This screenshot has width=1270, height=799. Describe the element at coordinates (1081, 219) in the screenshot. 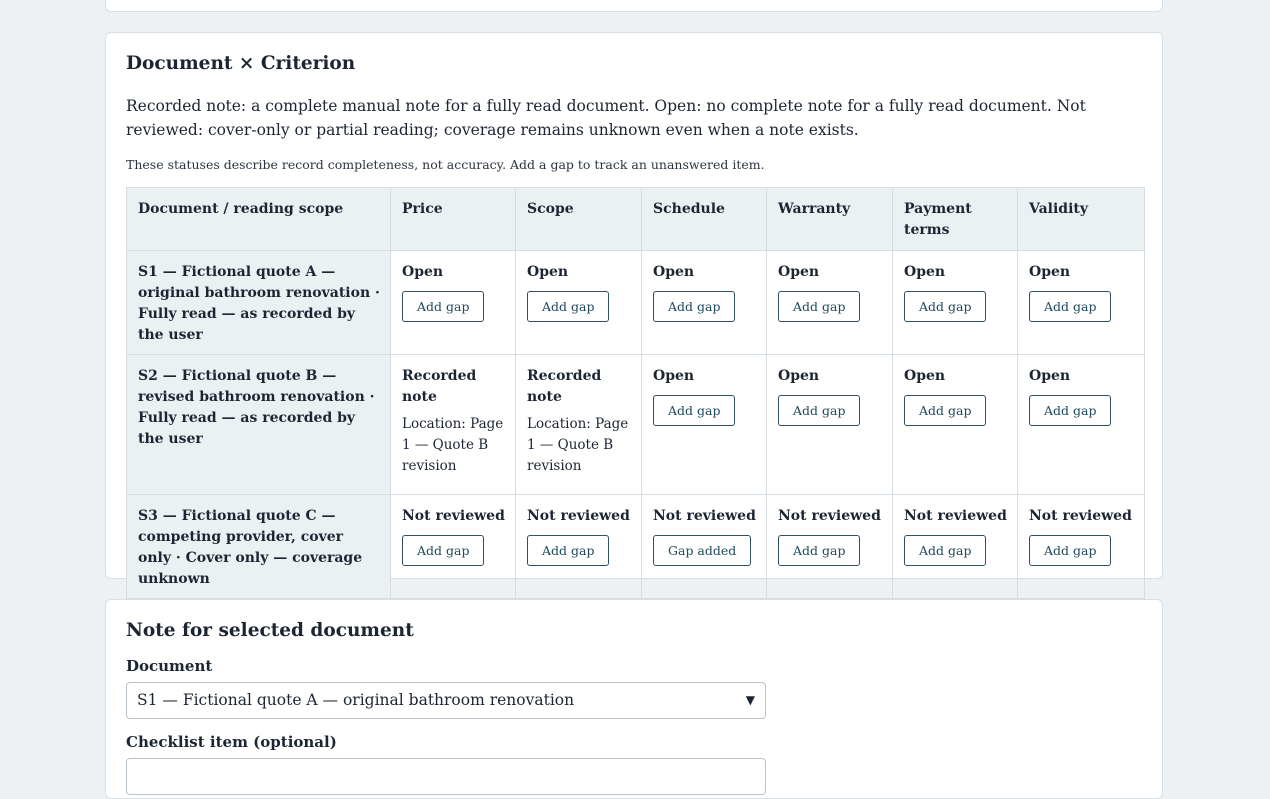

I see `column-header: Validity` at that location.